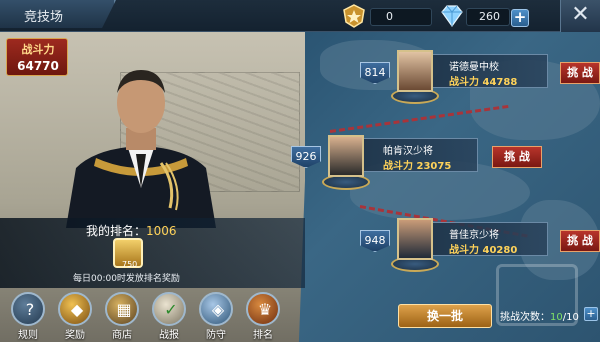 The height and width of the screenshot is (342, 600). Describe the element at coordinates (520, 18) in the screenshot. I see `add-diamond-button: +` at that location.